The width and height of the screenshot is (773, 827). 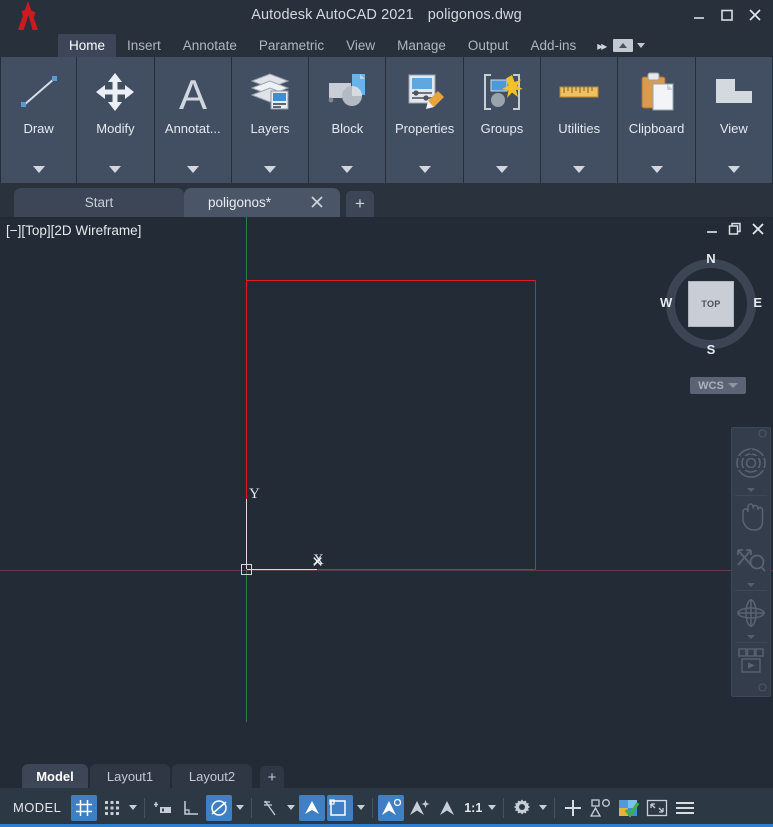 I want to click on navbar-settings-icon, so click(x=751, y=689).